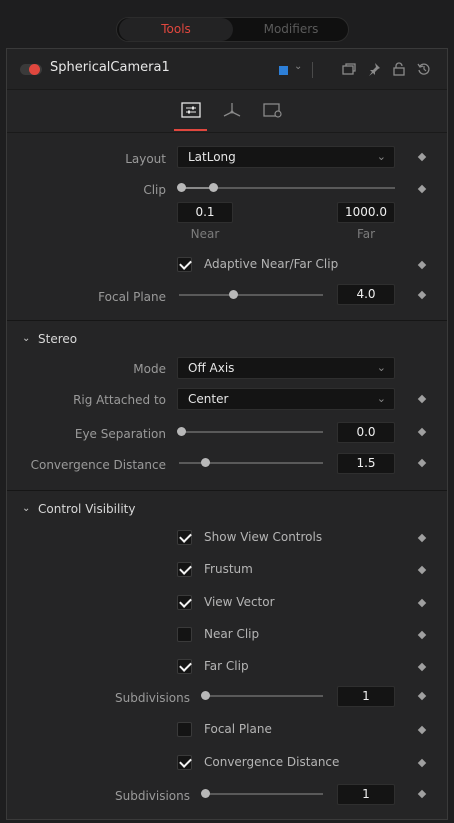  Describe the element at coordinates (184, 264) in the screenshot. I see `adaptive-clip-checkbox` at that location.